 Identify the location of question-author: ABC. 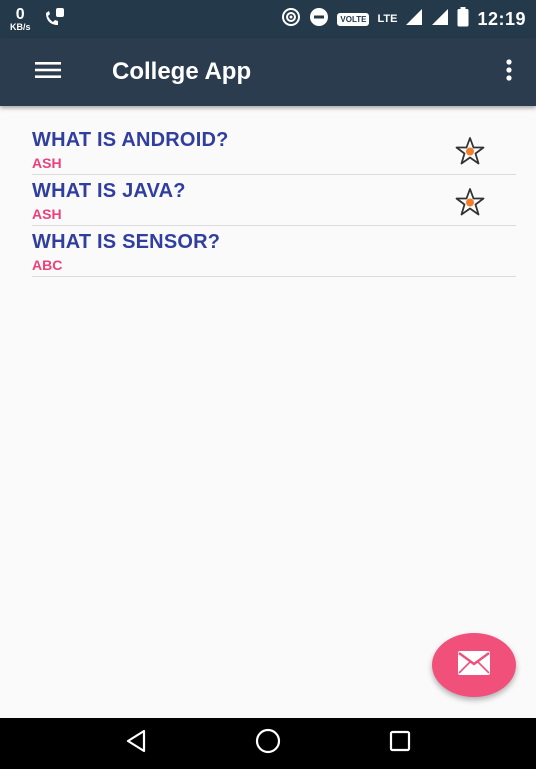
(47, 265).